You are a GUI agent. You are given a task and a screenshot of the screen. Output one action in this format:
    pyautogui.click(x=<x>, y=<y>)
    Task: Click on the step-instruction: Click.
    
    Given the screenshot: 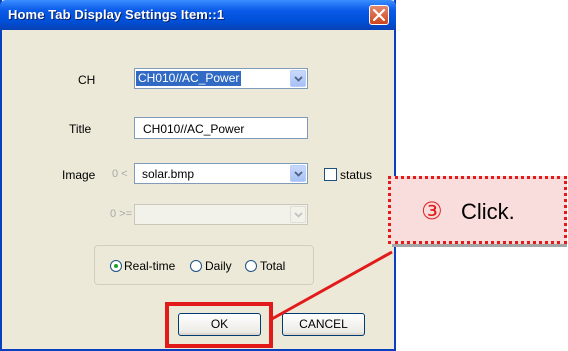 What is the action you would take?
    pyautogui.click(x=488, y=211)
    